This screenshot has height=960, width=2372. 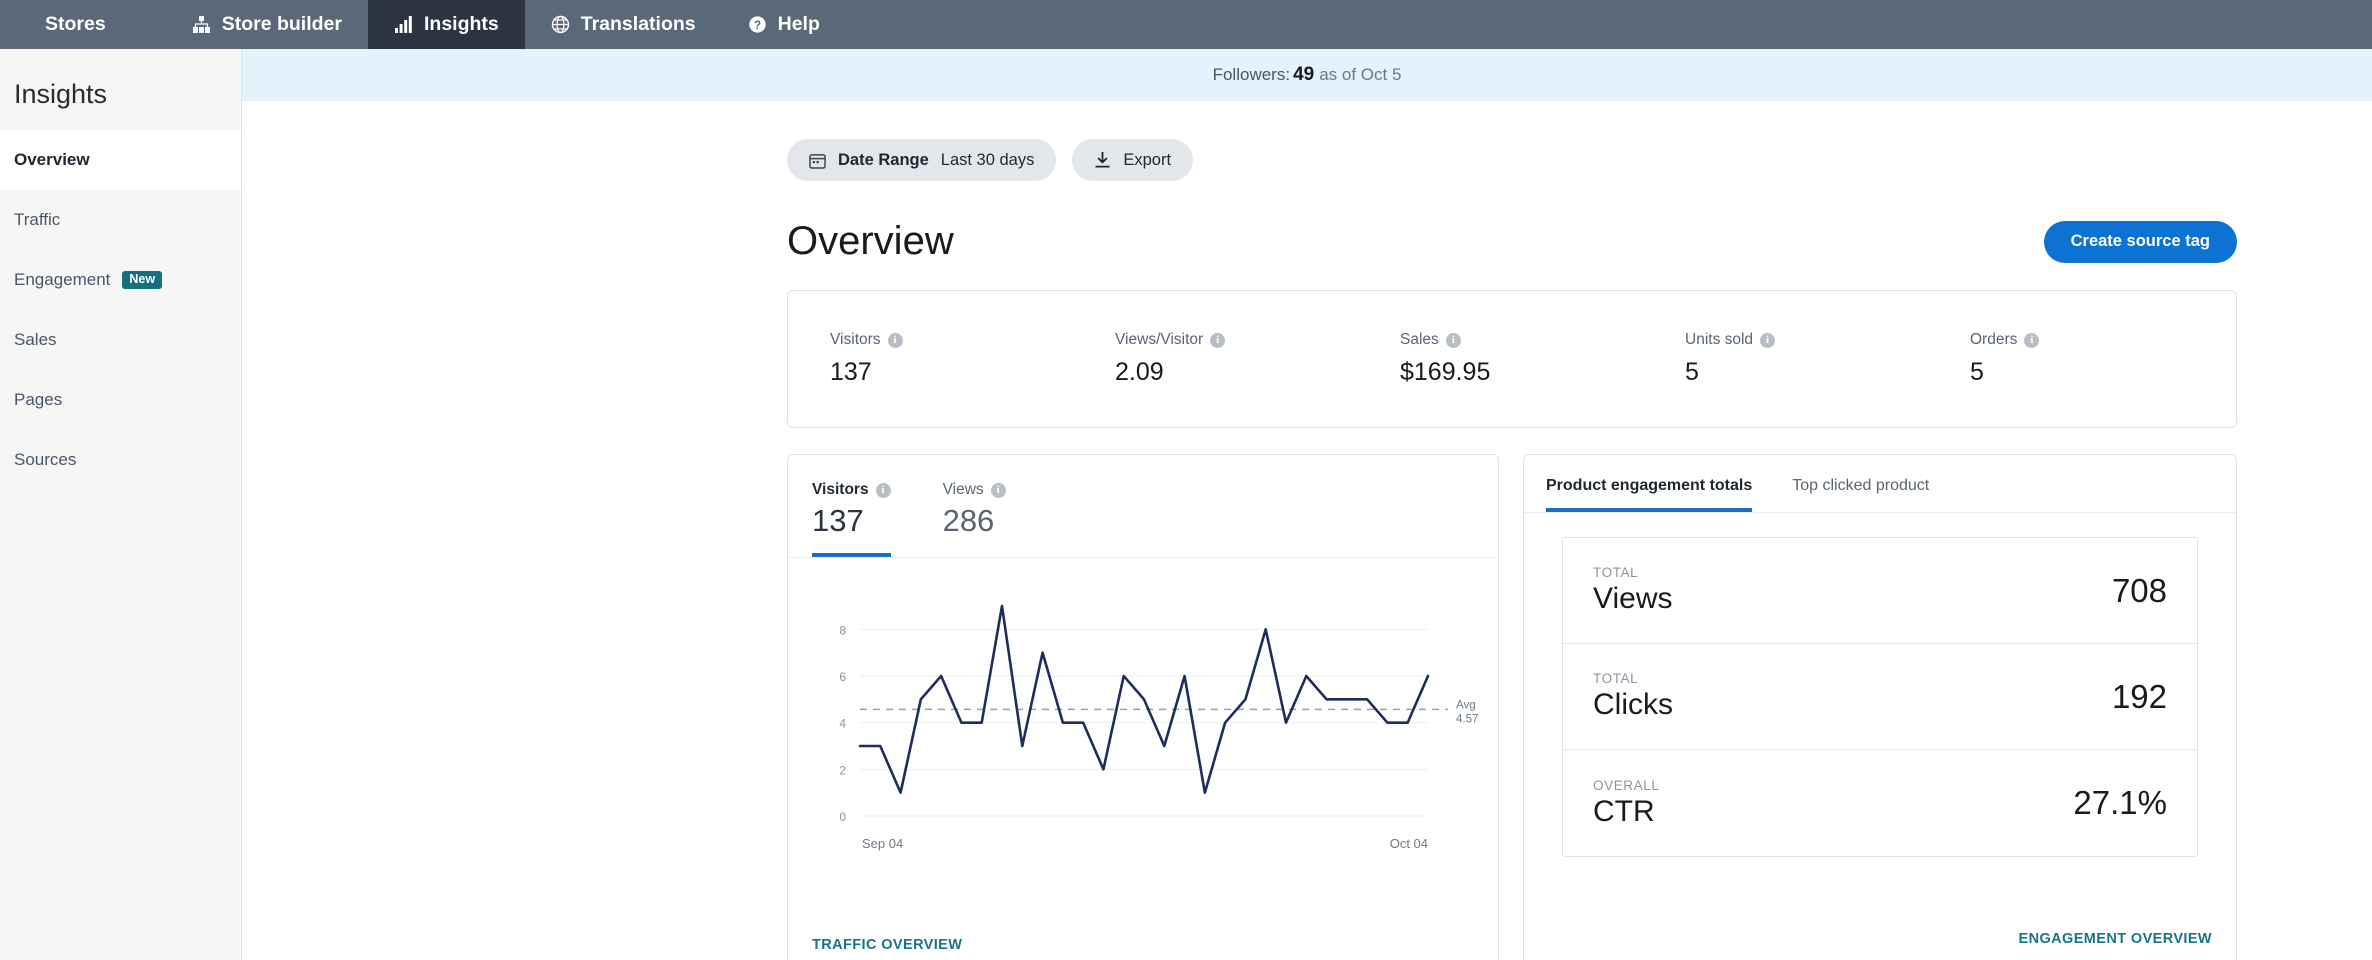 What do you see at coordinates (1880, 803) in the screenshot?
I see `table-row: OVERALL CTR 27.1%` at bounding box center [1880, 803].